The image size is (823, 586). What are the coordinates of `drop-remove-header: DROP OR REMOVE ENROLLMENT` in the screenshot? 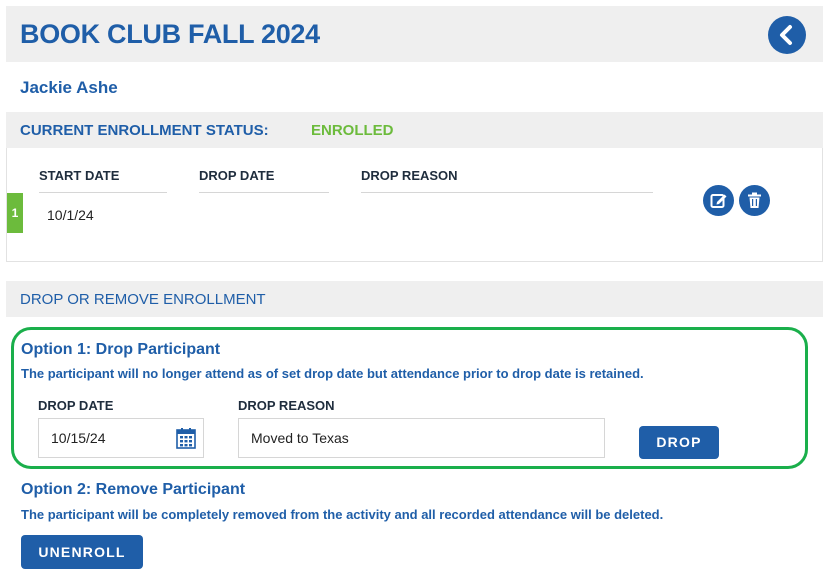 It's located at (414, 299).